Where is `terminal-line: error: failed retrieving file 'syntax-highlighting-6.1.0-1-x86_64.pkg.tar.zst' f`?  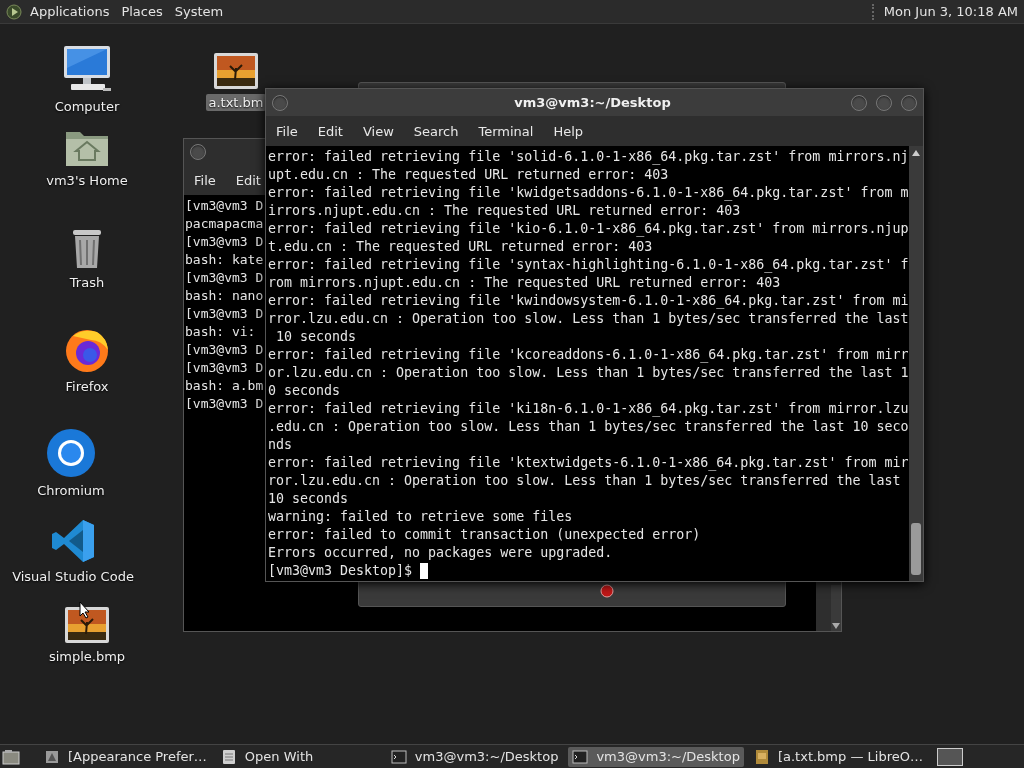 terminal-line: error: failed retrieving file 'syntax-highlighting-6.1.0-1-x86_64.pkg.tar.zst' f is located at coordinates (588, 265).